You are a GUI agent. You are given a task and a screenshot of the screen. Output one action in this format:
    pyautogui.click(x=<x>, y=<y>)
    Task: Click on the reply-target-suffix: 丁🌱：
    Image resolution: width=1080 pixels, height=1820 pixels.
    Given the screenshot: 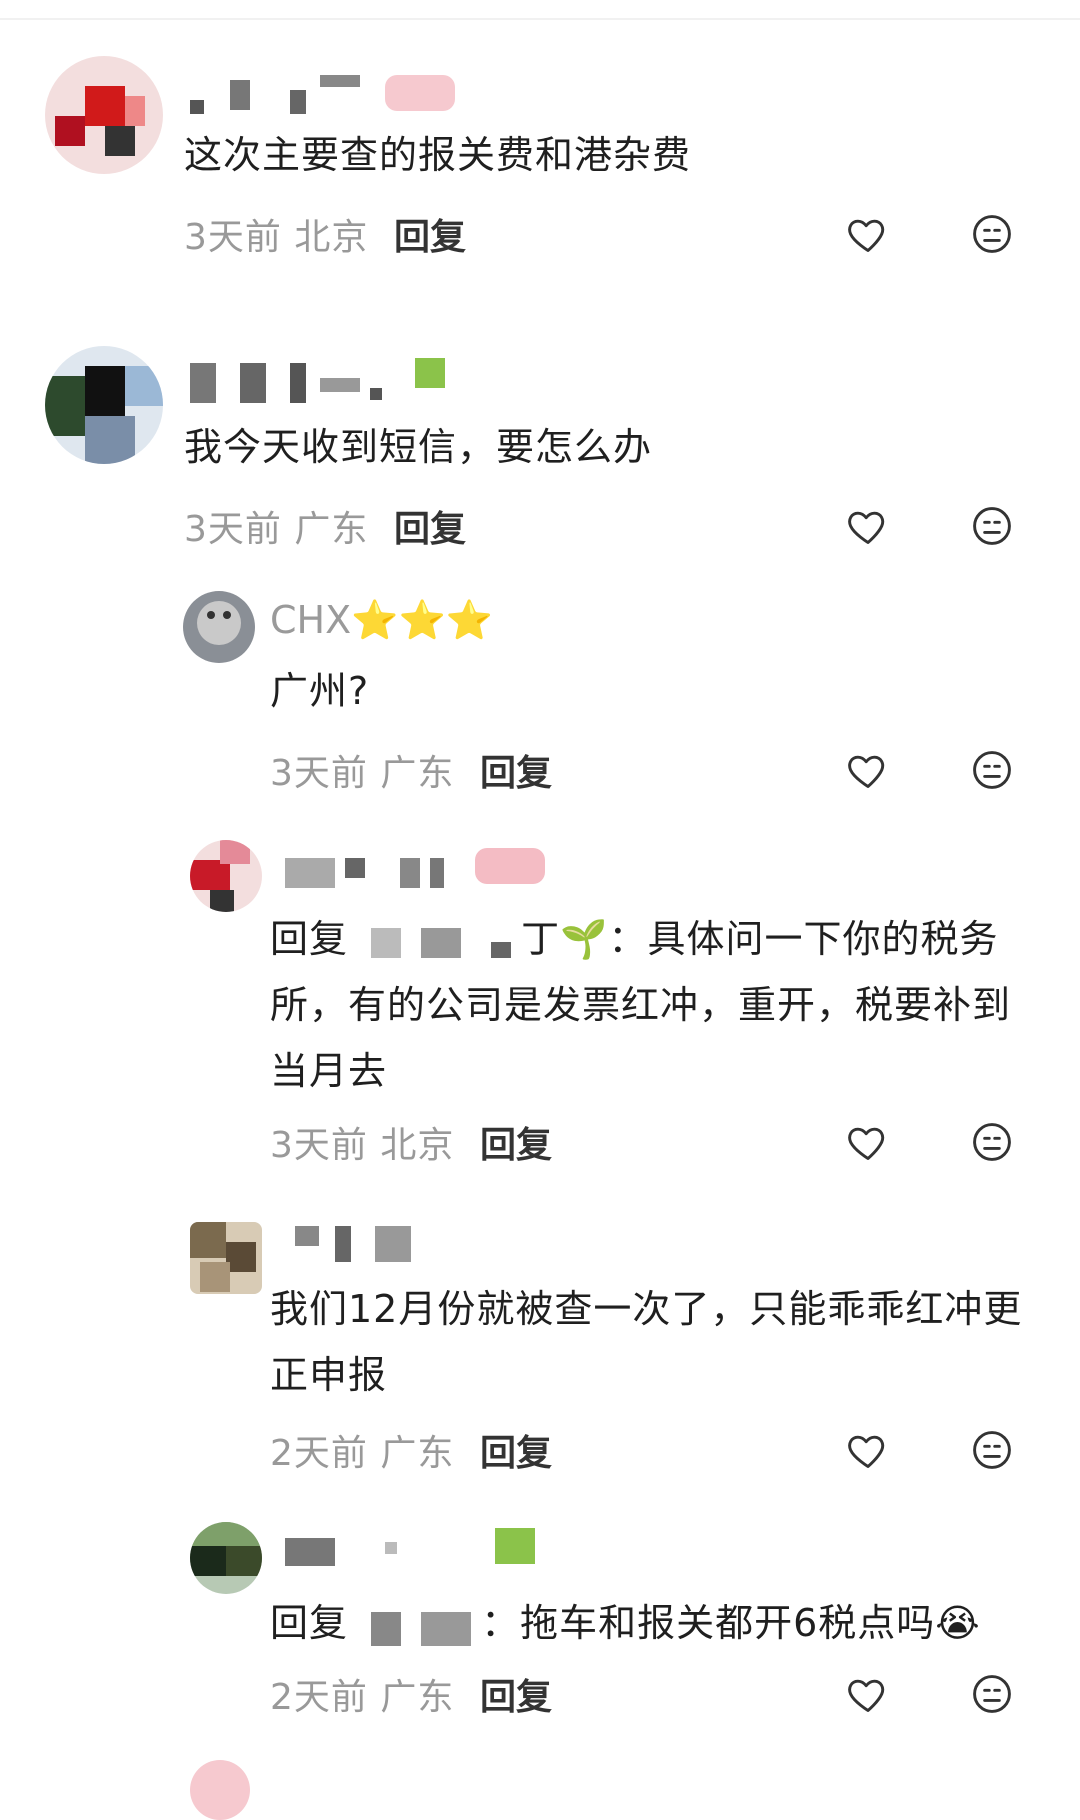 What is the action you would take?
    pyautogui.click(x=584, y=939)
    